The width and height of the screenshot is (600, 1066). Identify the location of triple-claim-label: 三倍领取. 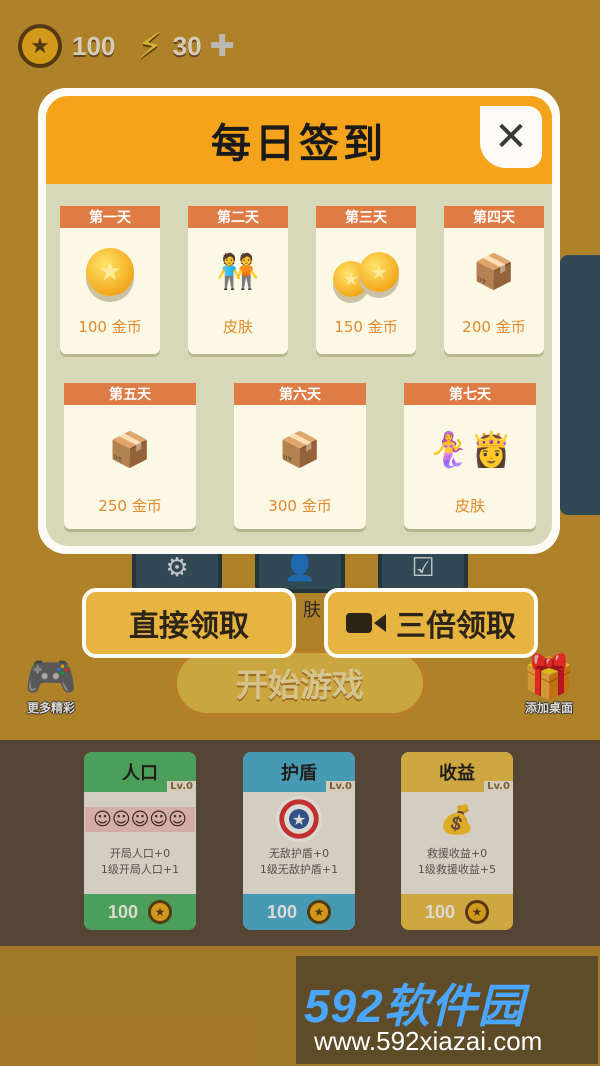
(456, 626).